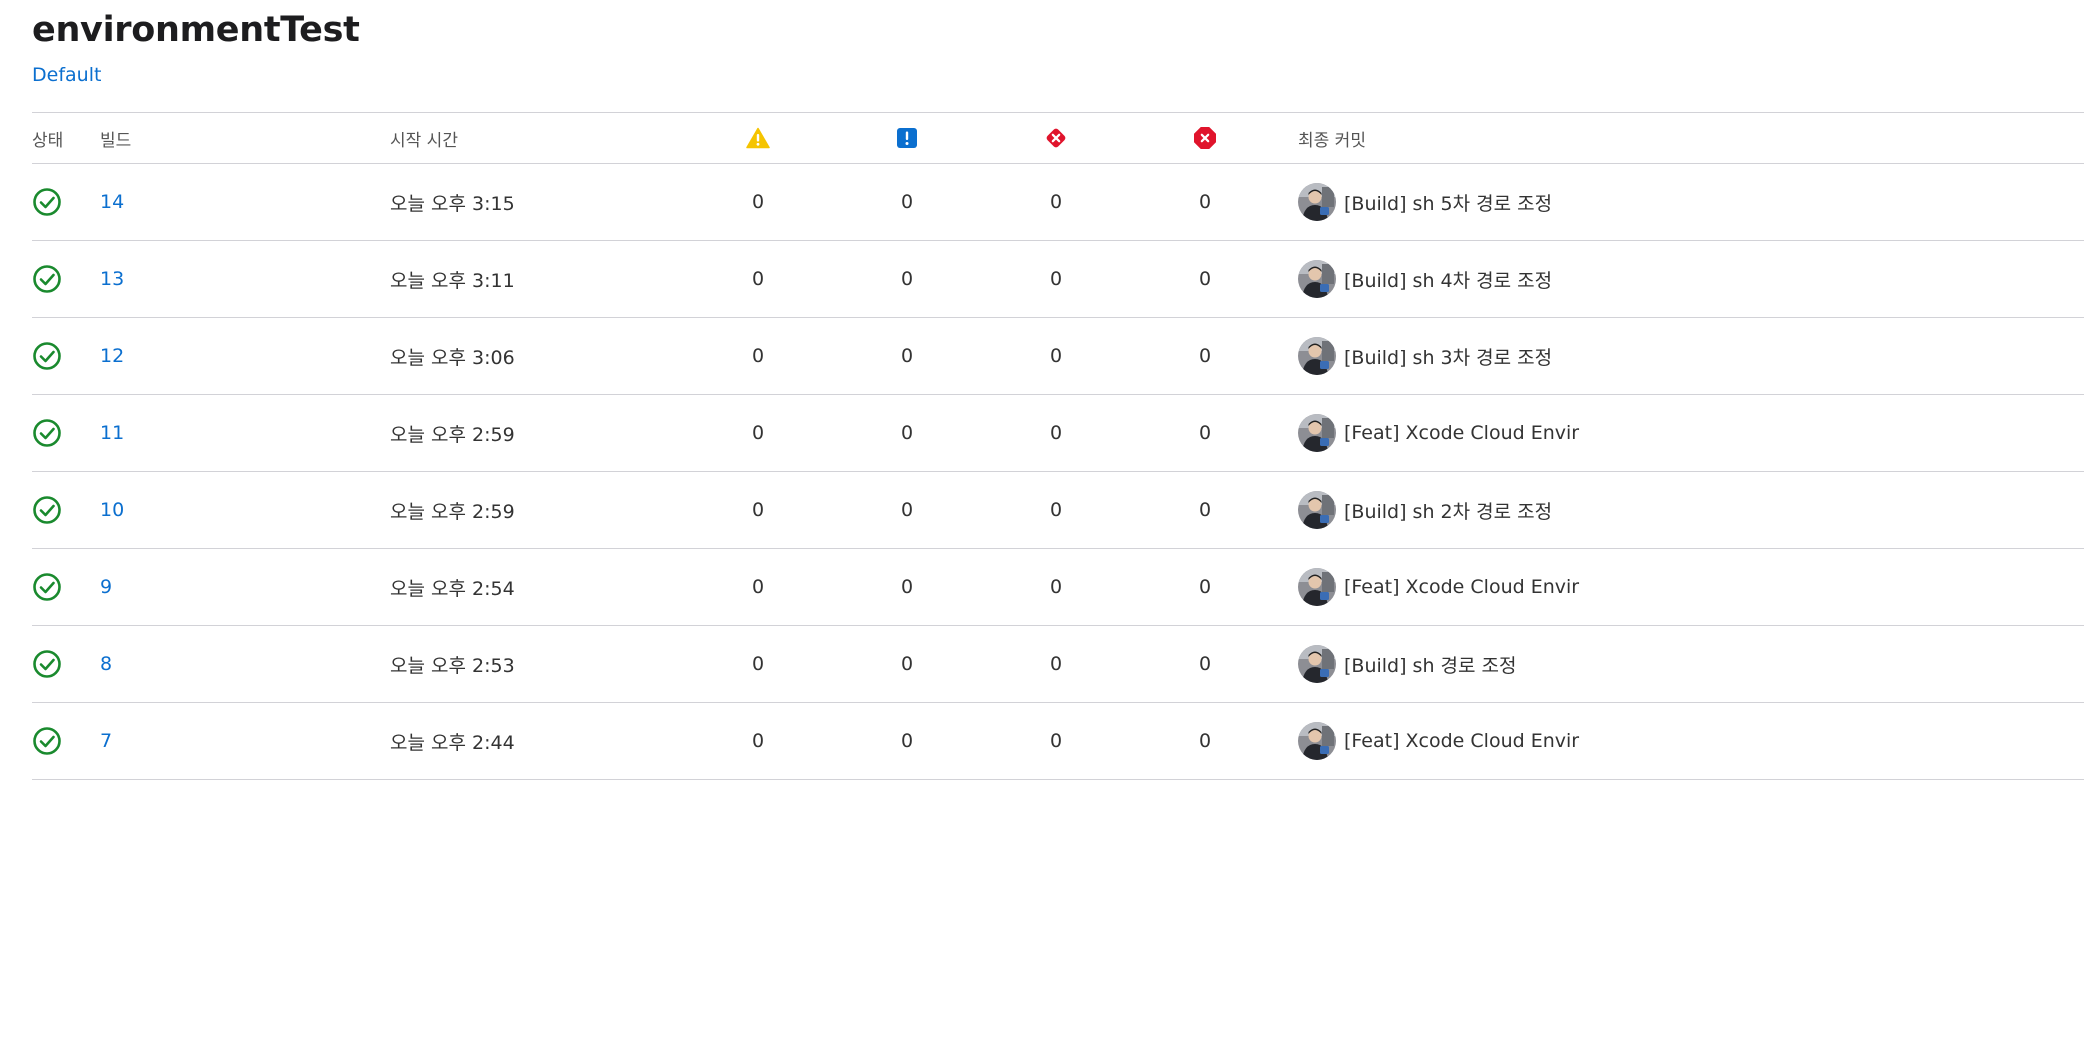 This screenshot has width=2084, height=1048. I want to click on table-row: 14 오늘 오후 3:15 0 0 0 0 [Build] sh 5차 경로 조정, so click(1058, 202).